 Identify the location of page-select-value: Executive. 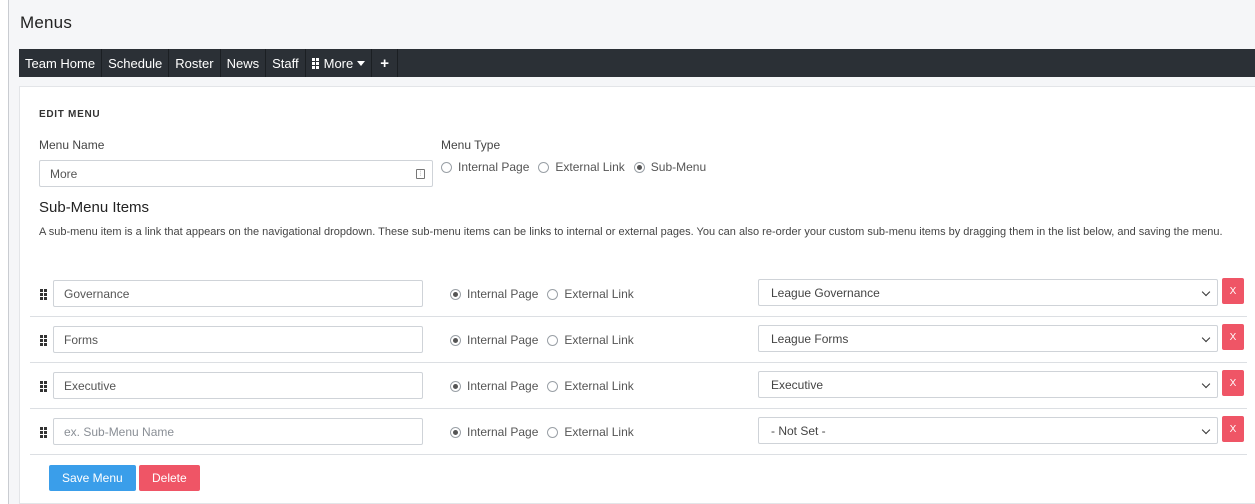
(797, 384).